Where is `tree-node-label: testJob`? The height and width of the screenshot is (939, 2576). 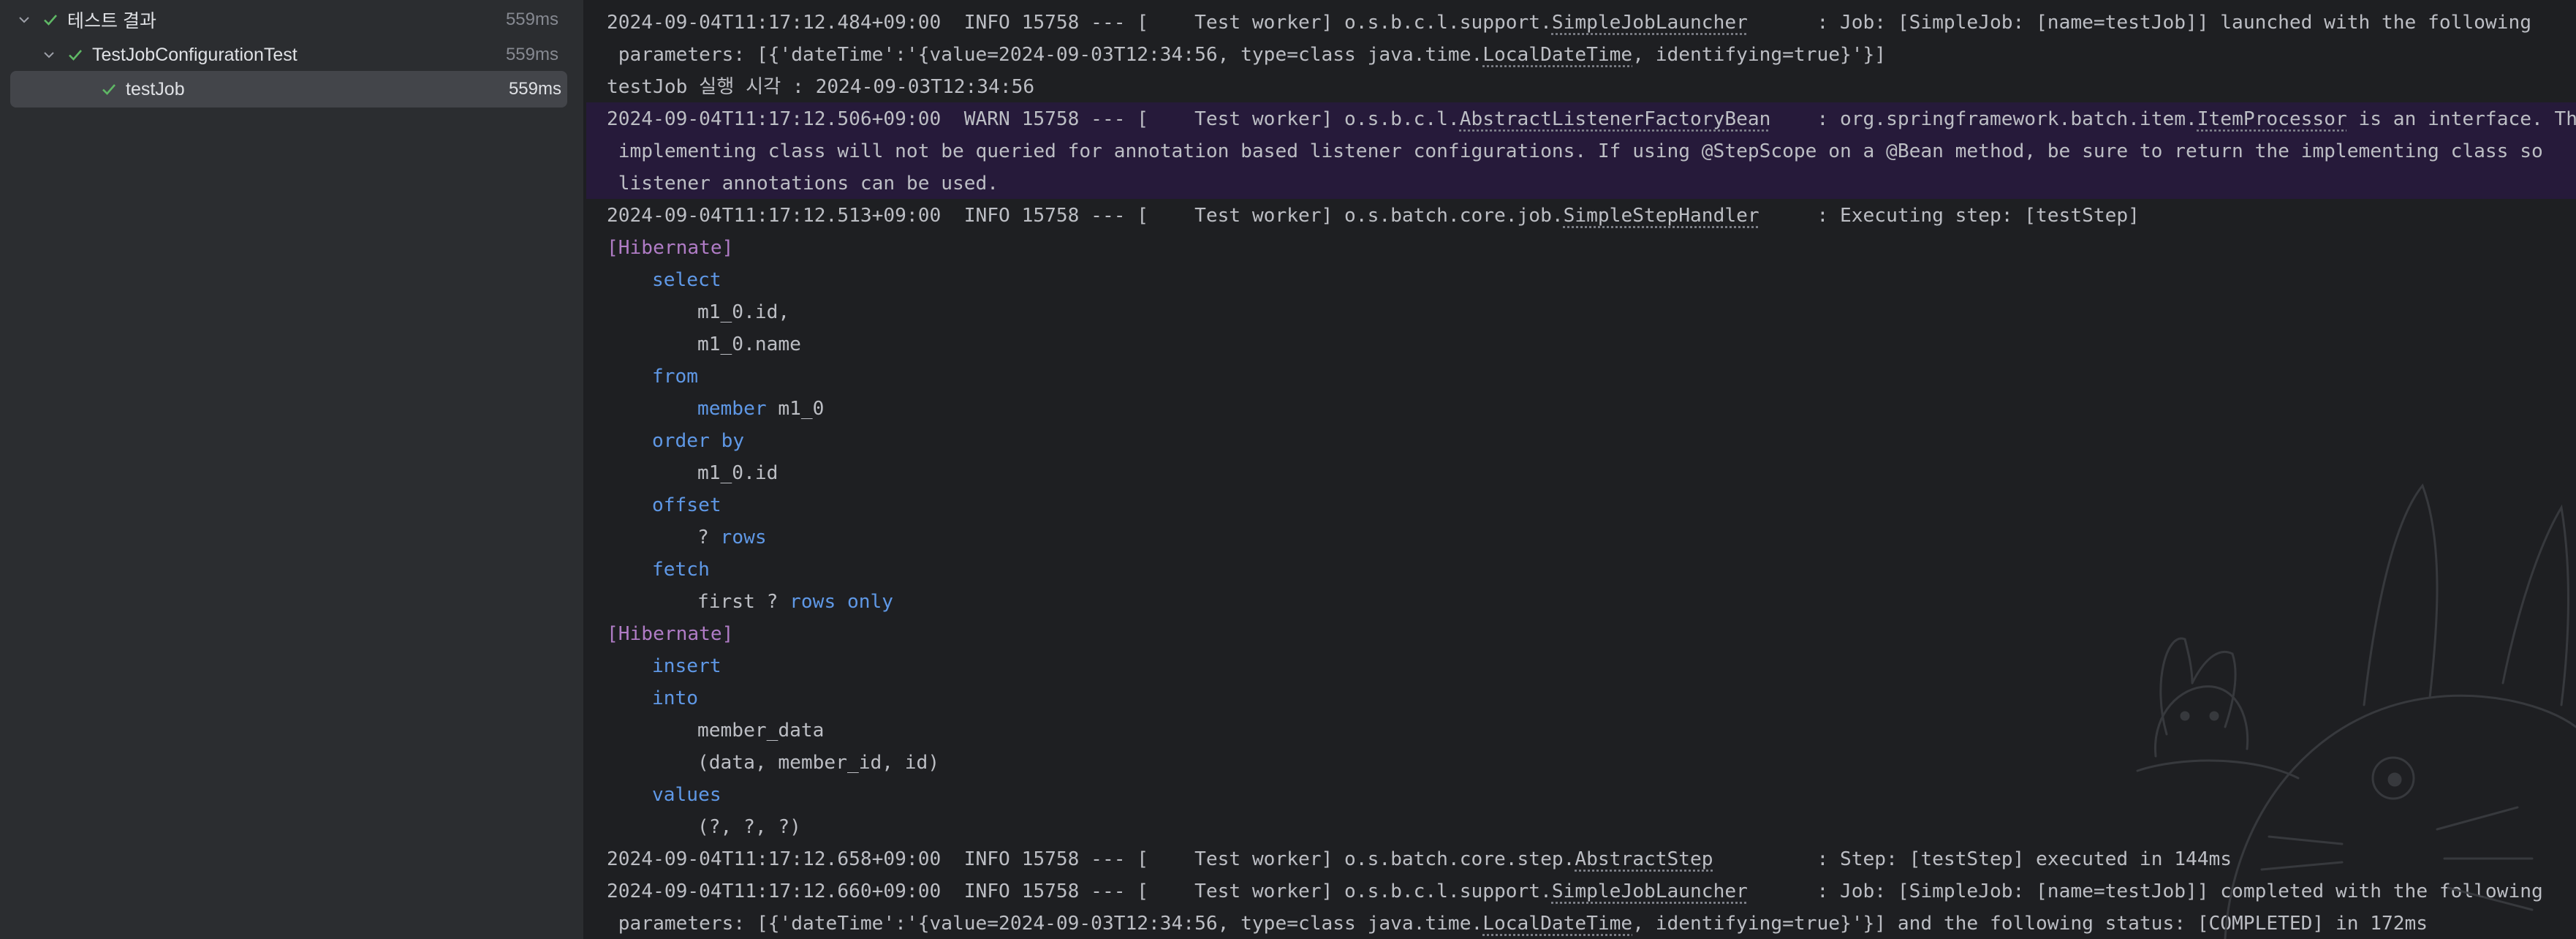 tree-node-label: testJob is located at coordinates (155, 88).